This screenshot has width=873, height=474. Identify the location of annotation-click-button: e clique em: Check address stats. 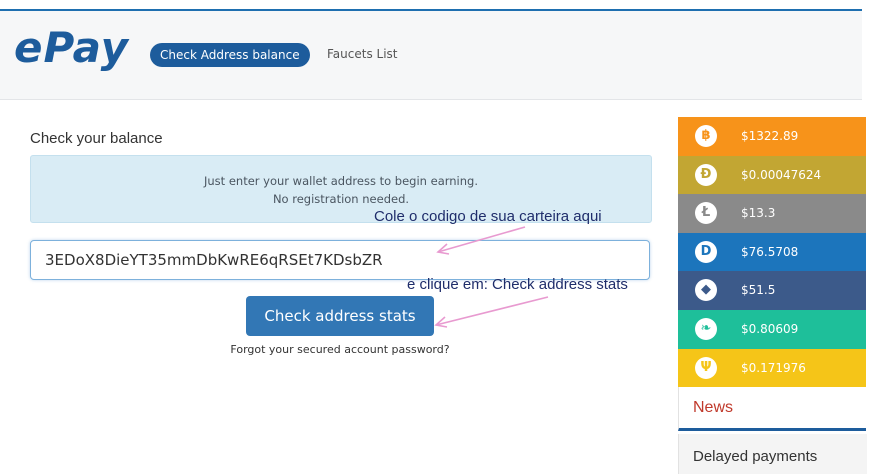
(517, 284).